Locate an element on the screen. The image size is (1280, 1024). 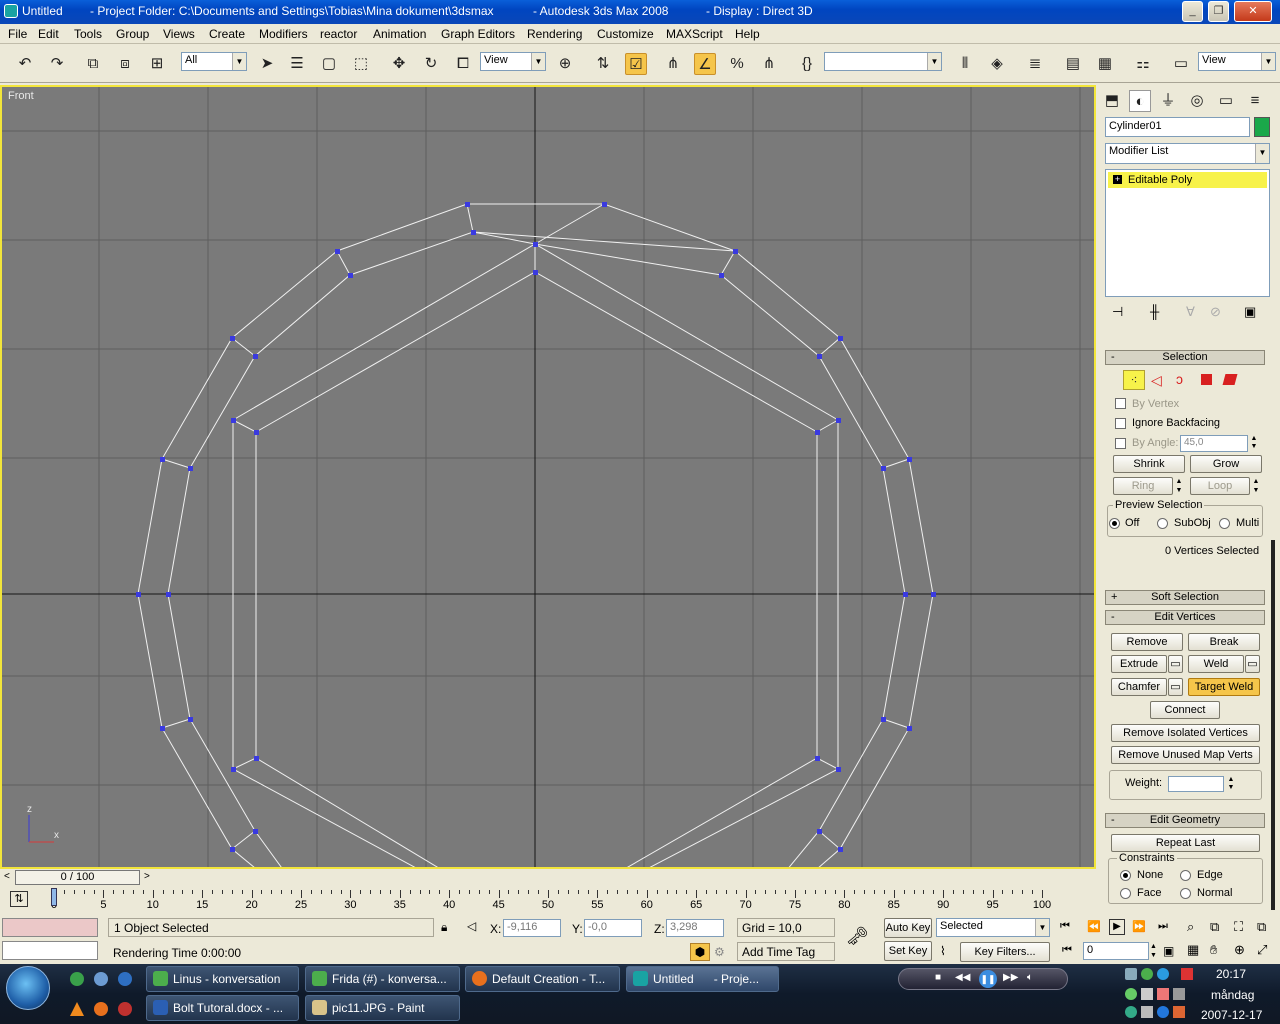
motion-tab-icon: ◎ is located at coordinates (1197, 101).